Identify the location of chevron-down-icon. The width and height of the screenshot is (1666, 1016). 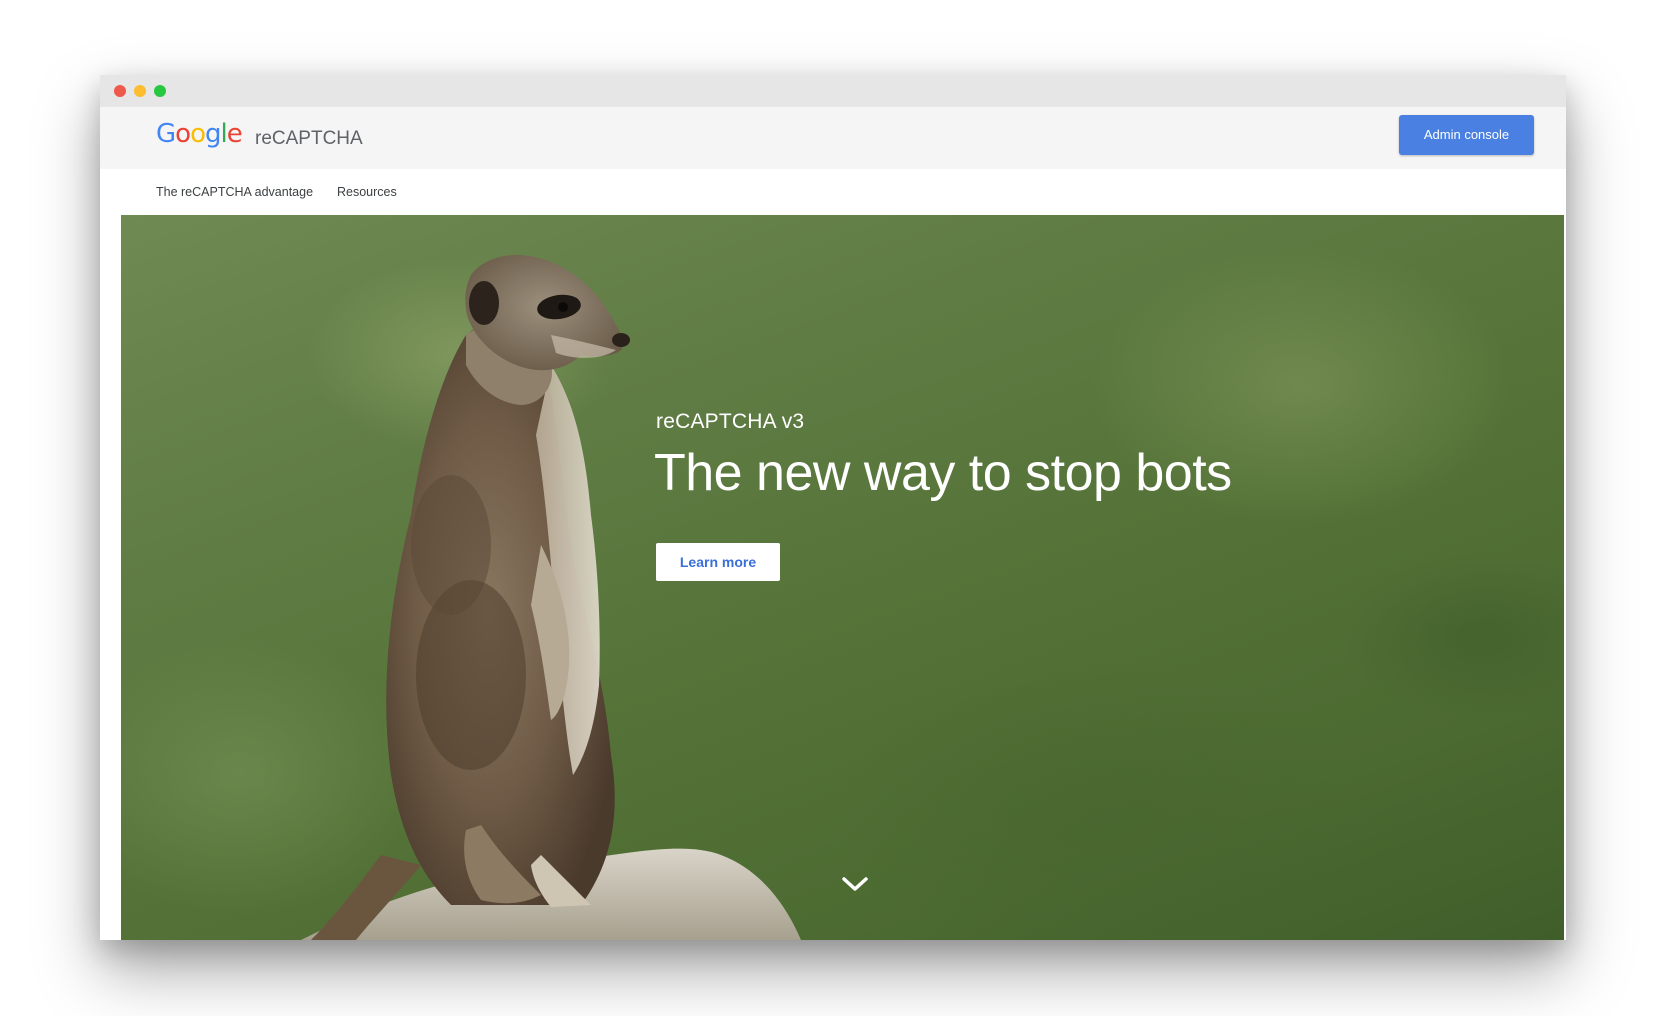
(855, 885).